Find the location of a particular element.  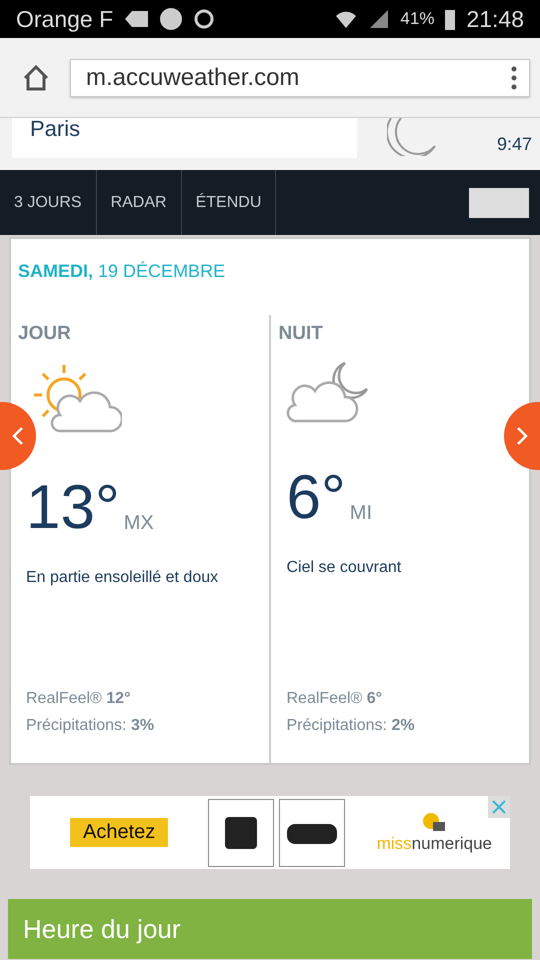

period-title: NUIT is located at coordinates (301, 334).